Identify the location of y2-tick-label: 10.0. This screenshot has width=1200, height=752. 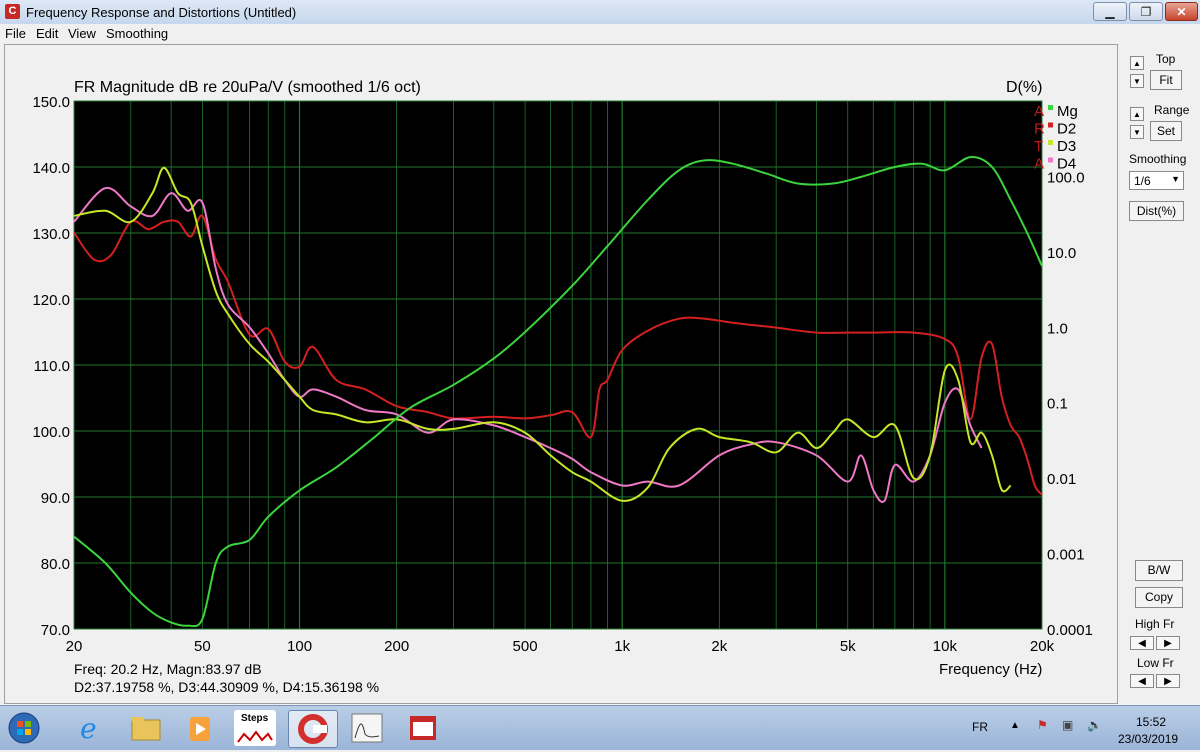
(1061, 253).